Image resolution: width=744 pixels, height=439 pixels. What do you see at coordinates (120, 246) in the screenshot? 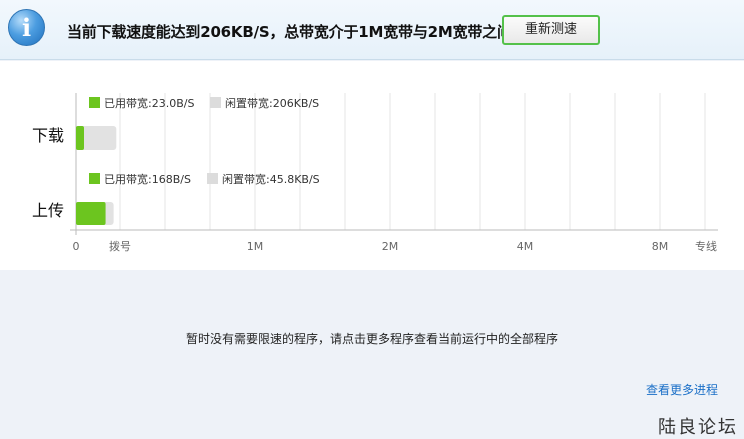
I see `x-tick-label: 拨号` at bounding box center [120, 246].